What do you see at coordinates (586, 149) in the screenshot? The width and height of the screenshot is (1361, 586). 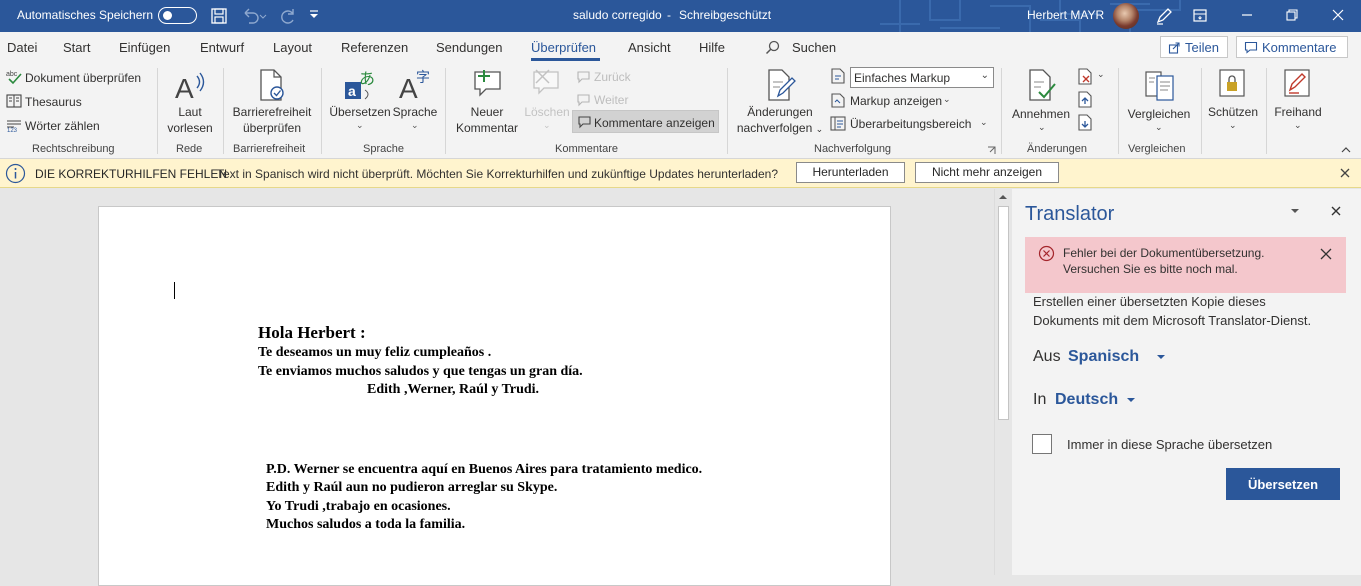 I see `group-label-kommentare: Kommentare` at bounding box center [586, 149].